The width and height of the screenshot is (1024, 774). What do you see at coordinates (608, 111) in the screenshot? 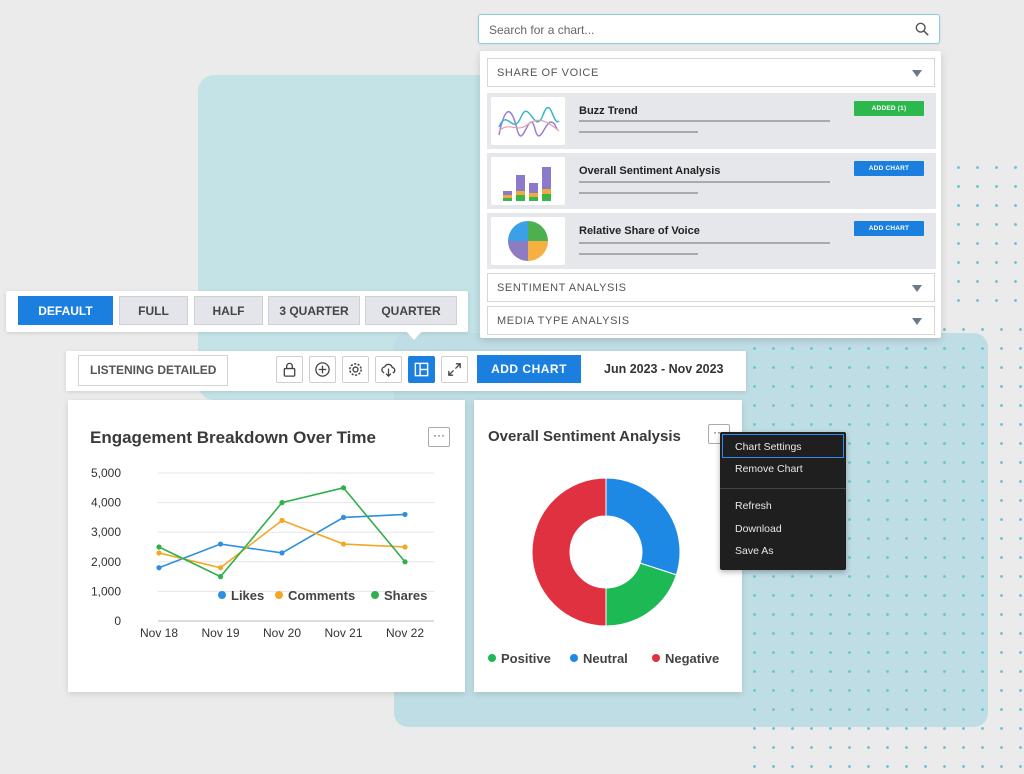
I see `chart-item-title: Buzz Trend` at bounding box center [608, 111].